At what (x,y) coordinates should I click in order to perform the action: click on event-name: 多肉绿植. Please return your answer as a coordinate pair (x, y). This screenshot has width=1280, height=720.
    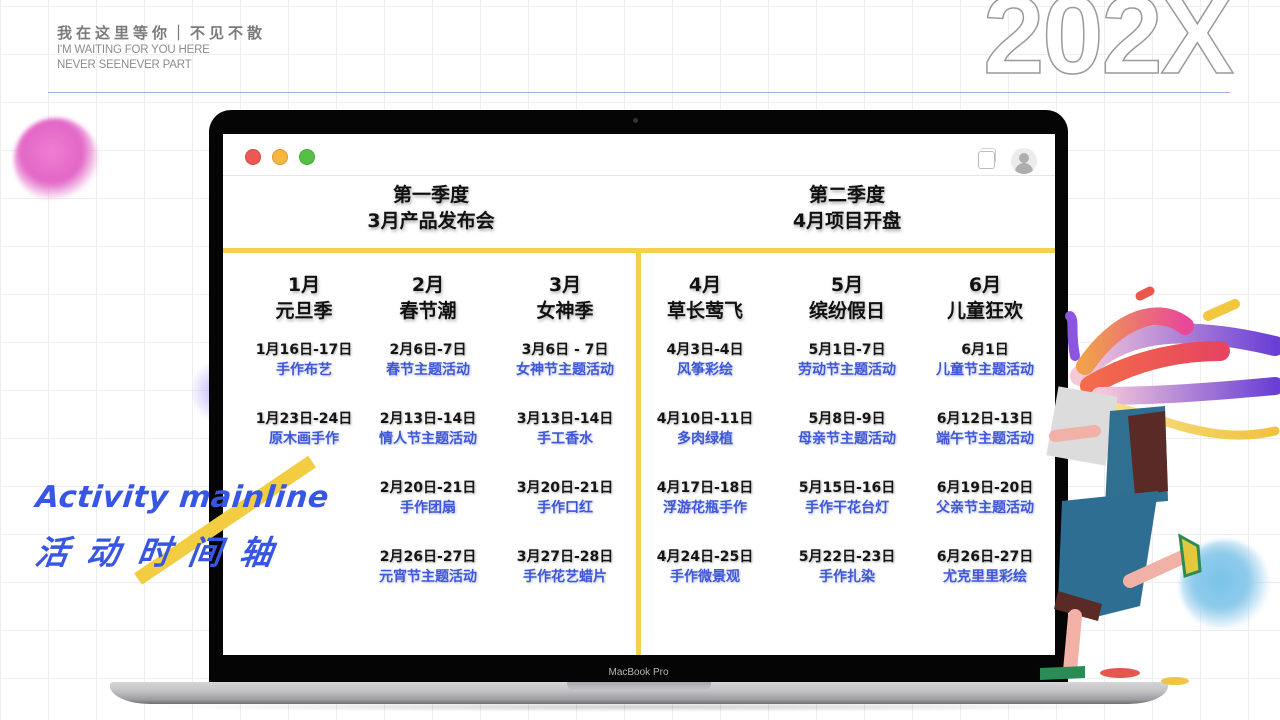
    Looking at the image, I should click on (705, 439).